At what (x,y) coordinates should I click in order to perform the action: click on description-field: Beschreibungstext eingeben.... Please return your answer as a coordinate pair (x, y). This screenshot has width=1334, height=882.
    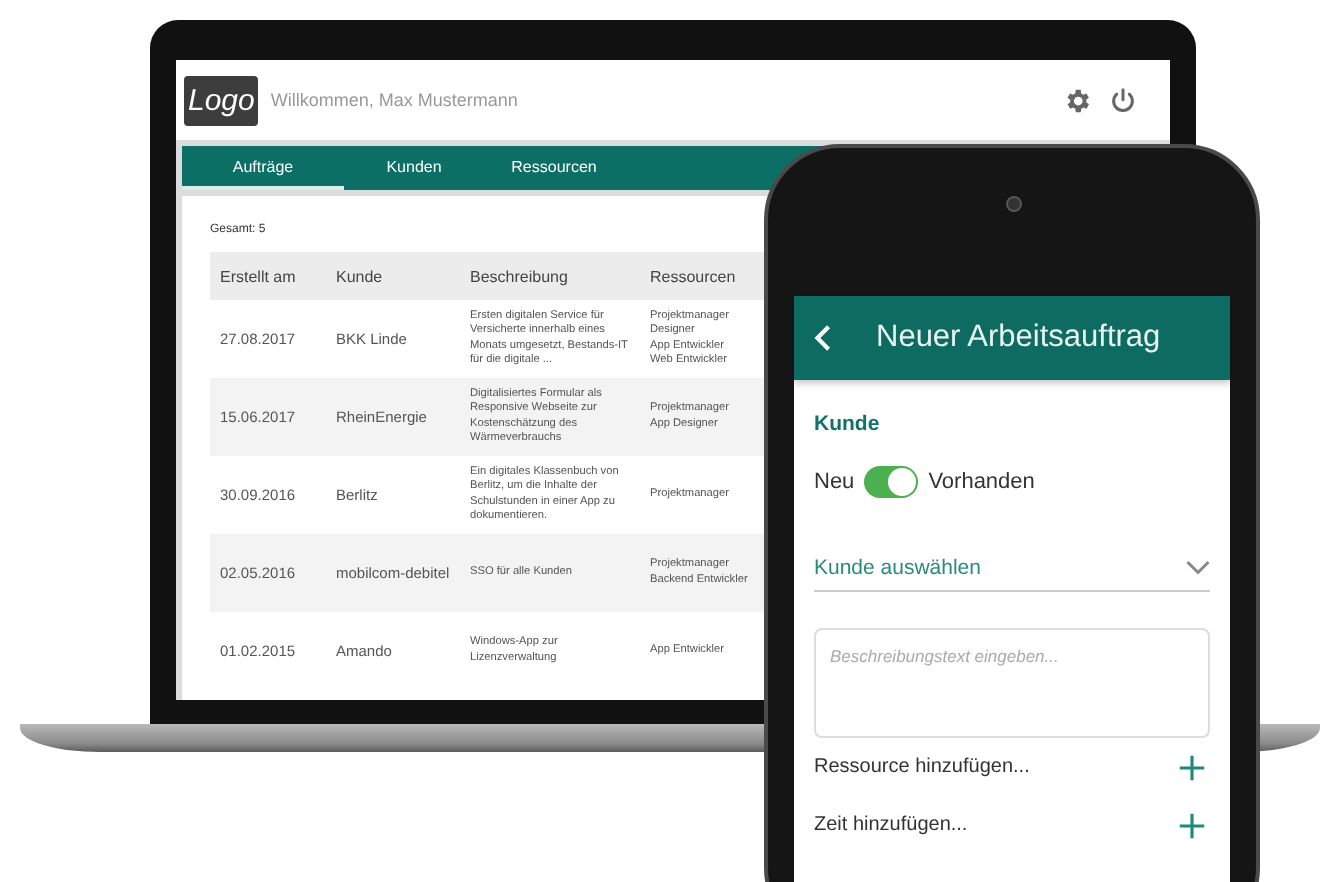
    Looking at the image, I should click on (1012, 683).